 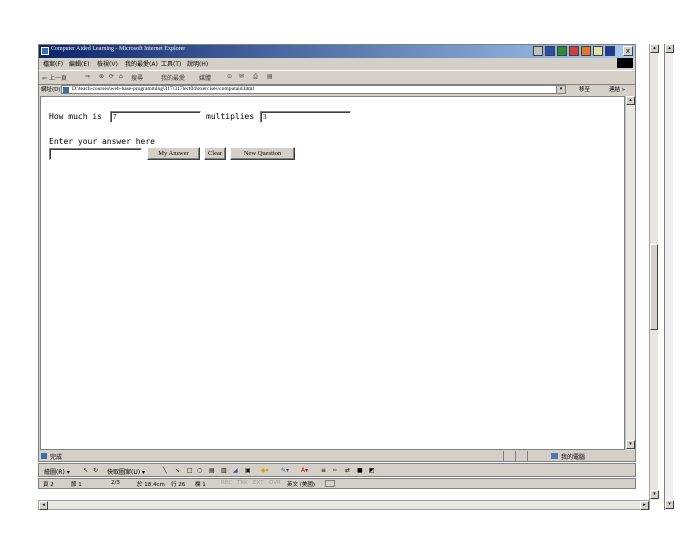 What do you see at coordinates (107, 63) in the screenshot?
I see `menu-view: 檢視(V)` at bounding box center [107, 63].